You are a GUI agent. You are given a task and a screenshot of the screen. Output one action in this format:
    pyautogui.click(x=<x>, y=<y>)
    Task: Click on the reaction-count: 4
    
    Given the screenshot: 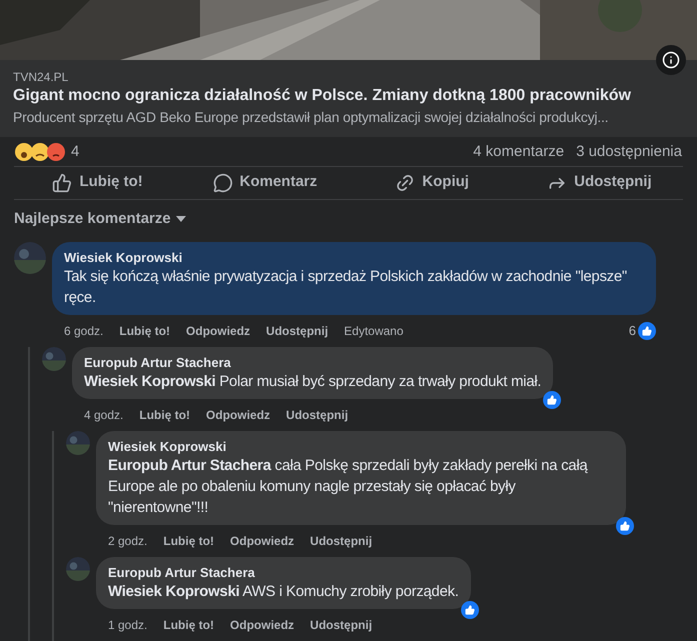 What is the action you would take?
    pyautogui.click(x=75, y=152)
    